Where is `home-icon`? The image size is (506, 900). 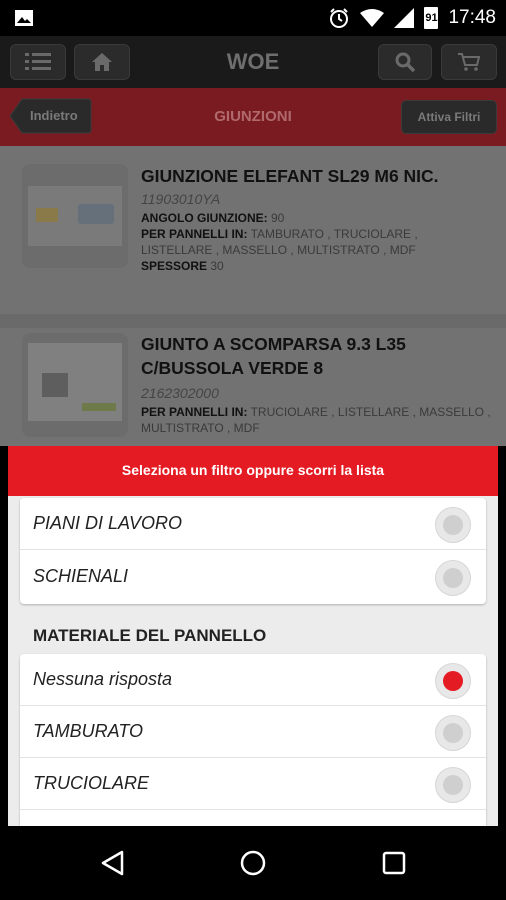
home-icon is located at coordinates (102, 62).